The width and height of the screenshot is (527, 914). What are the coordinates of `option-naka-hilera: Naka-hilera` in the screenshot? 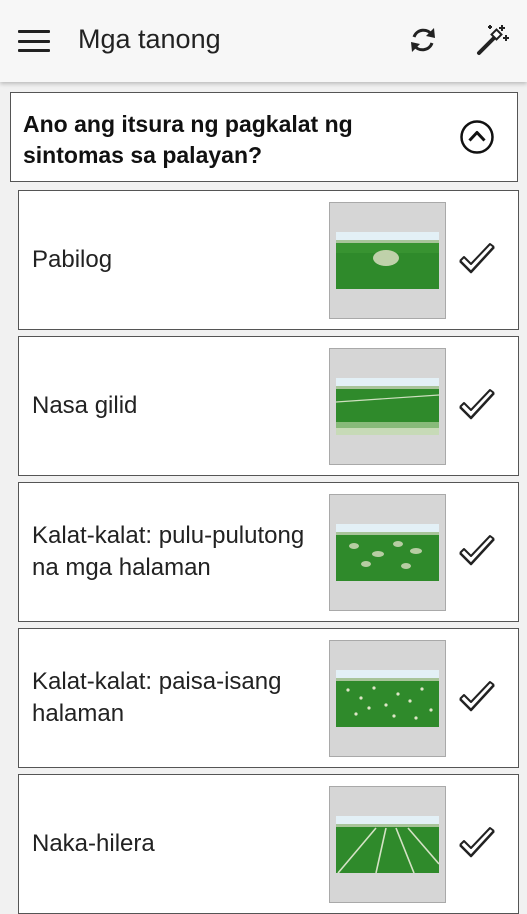 It's located at (268, 844).